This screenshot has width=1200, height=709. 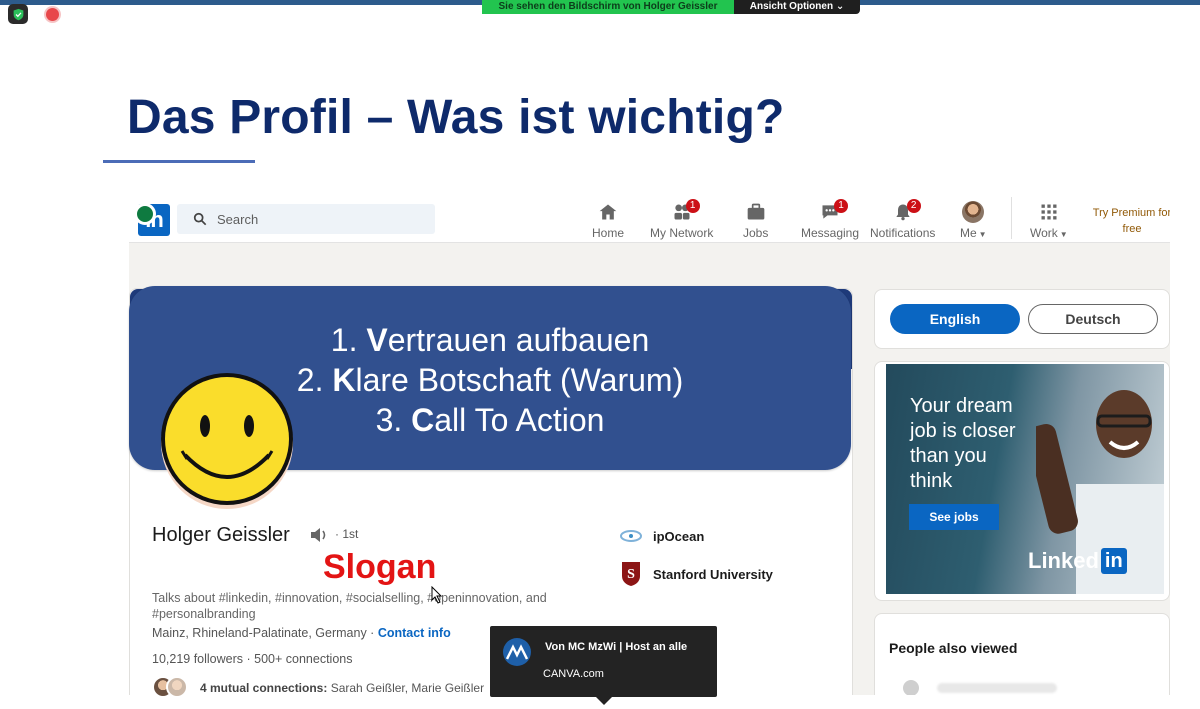 What do you see at coordinates (1113, 561) in the screenshot?
I see `ad-logo-in: in` at bounding box center [1113, 561].